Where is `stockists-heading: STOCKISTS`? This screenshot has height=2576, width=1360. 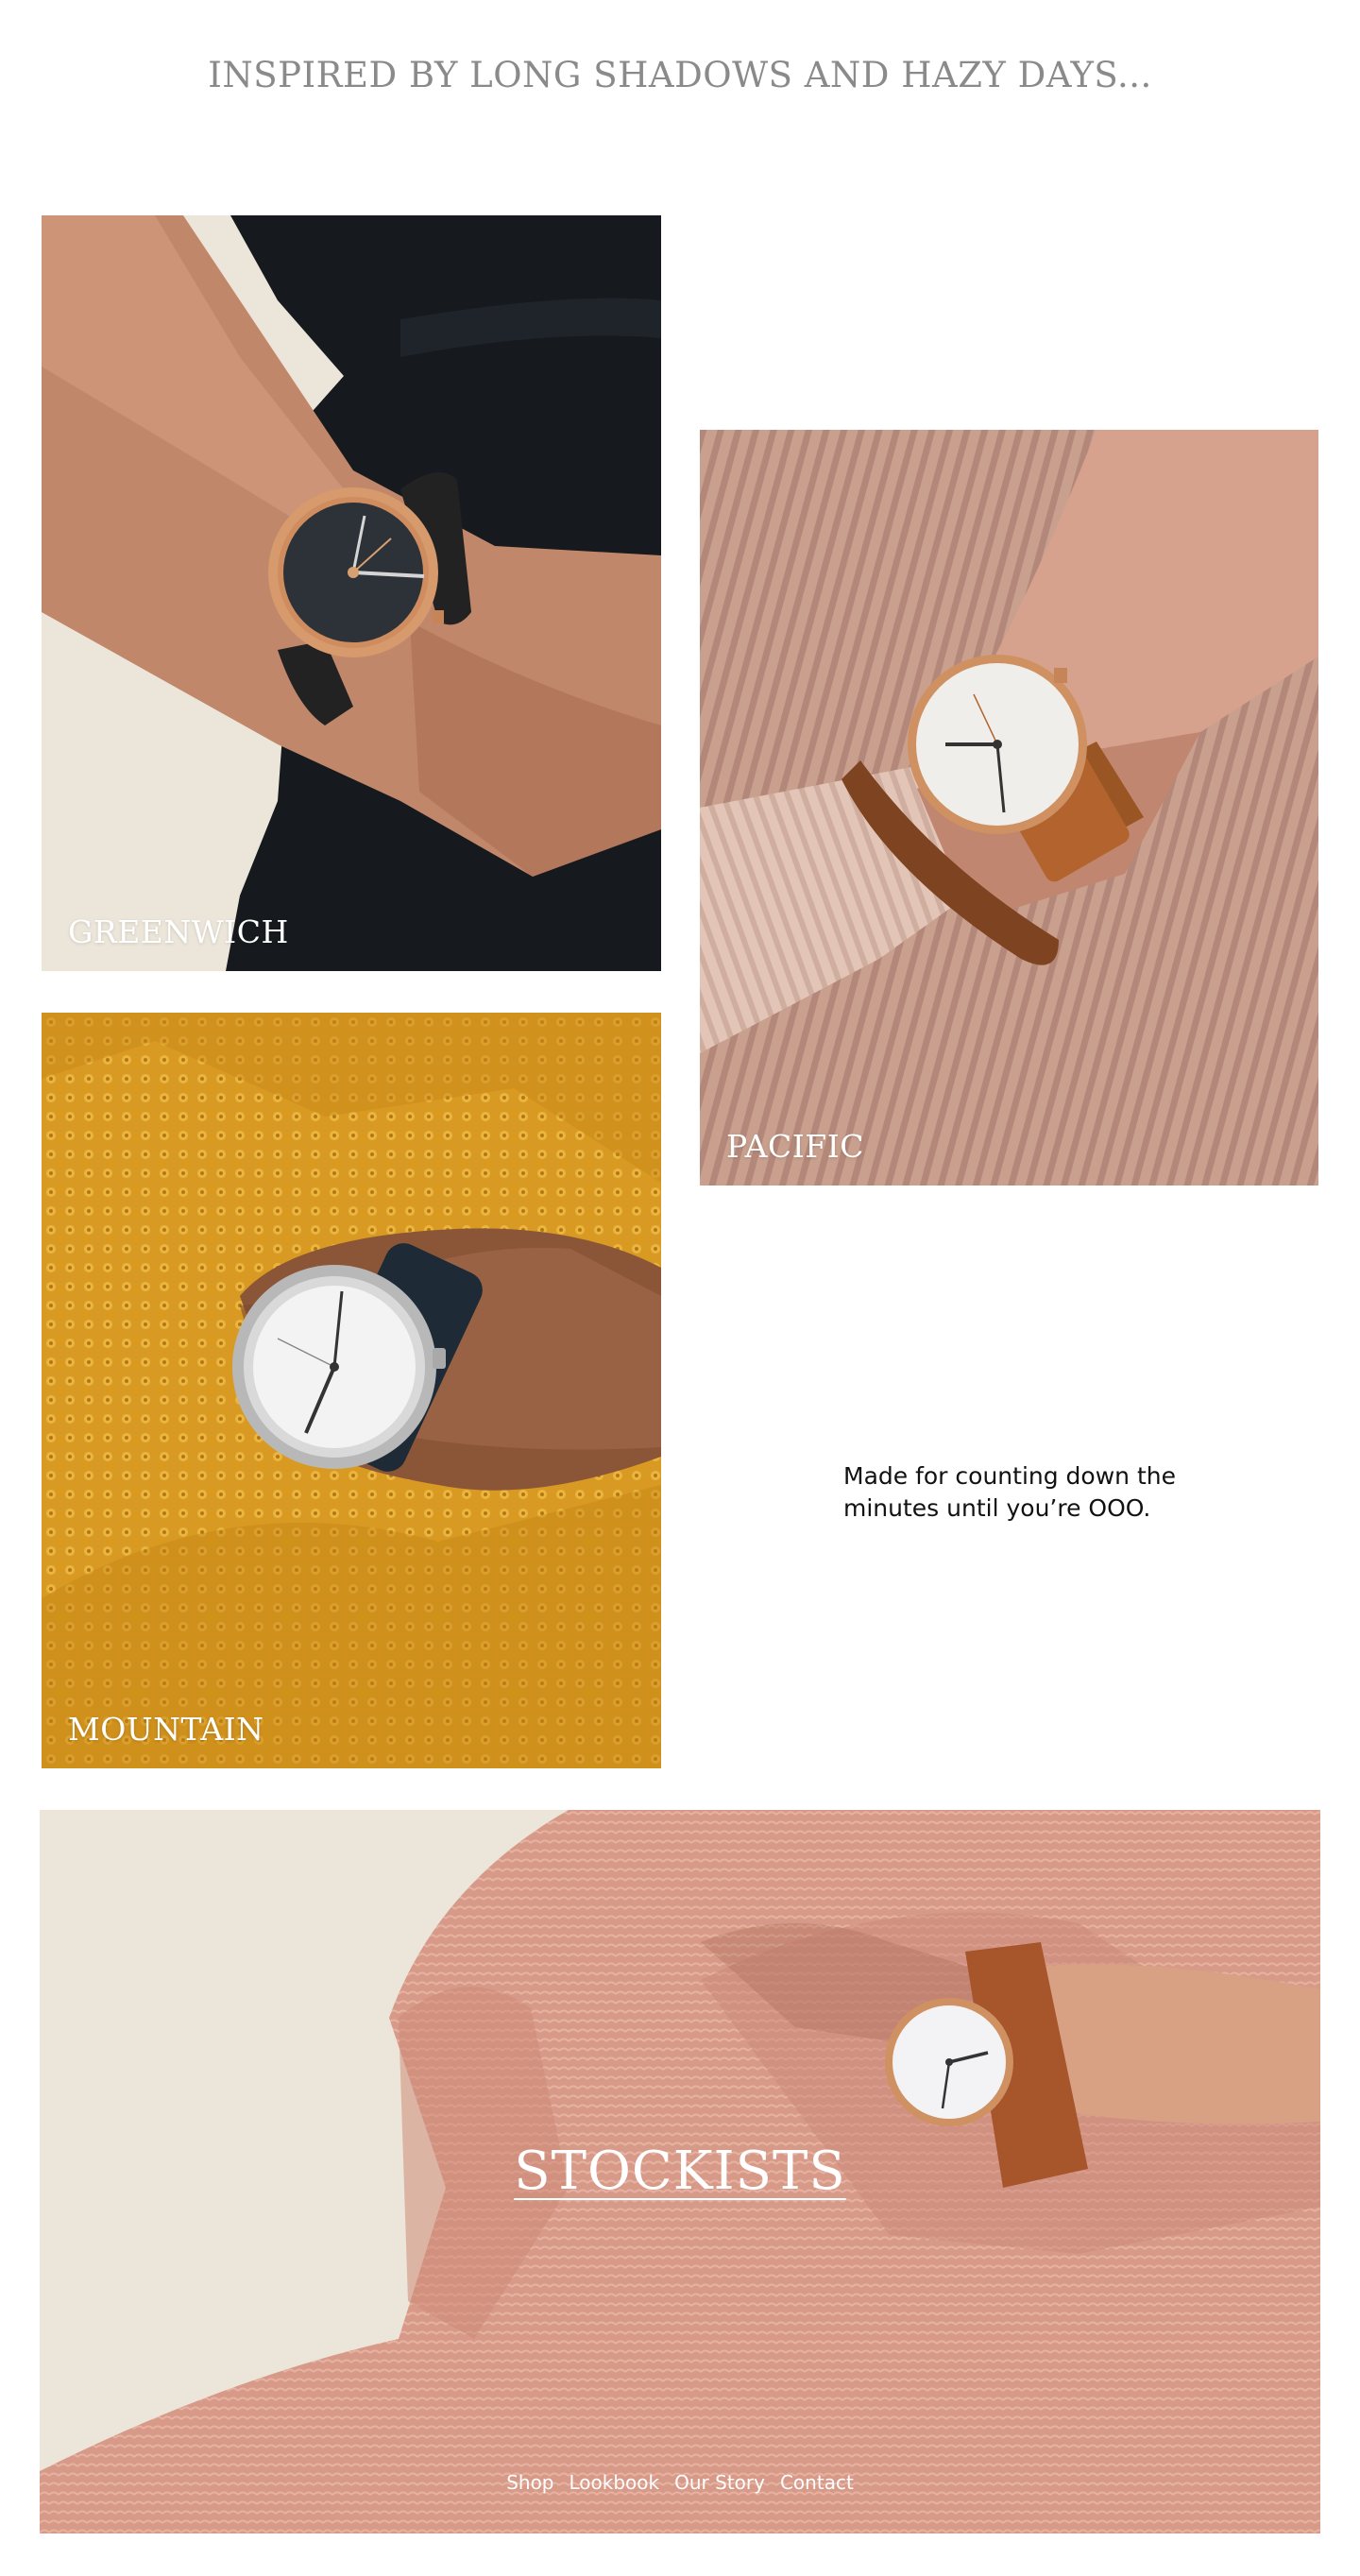 stockists-heading: STOCKISTS is located at coordinates (680, 2171).